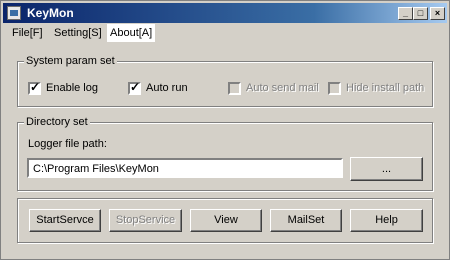 This screenshot has width=450, height=260. Describe the element at coordinates (145, 220) in the screenshot. I see `stop-service-button: StopService` at that location.